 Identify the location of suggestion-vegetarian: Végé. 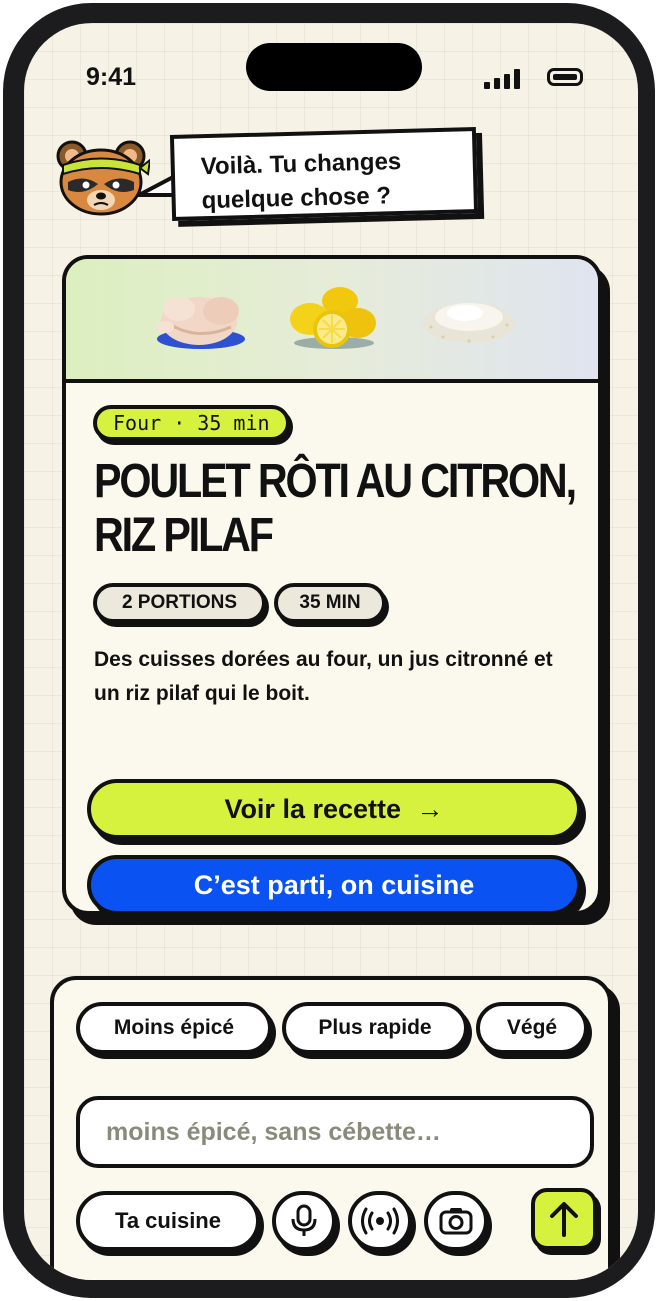
(532, 1028).